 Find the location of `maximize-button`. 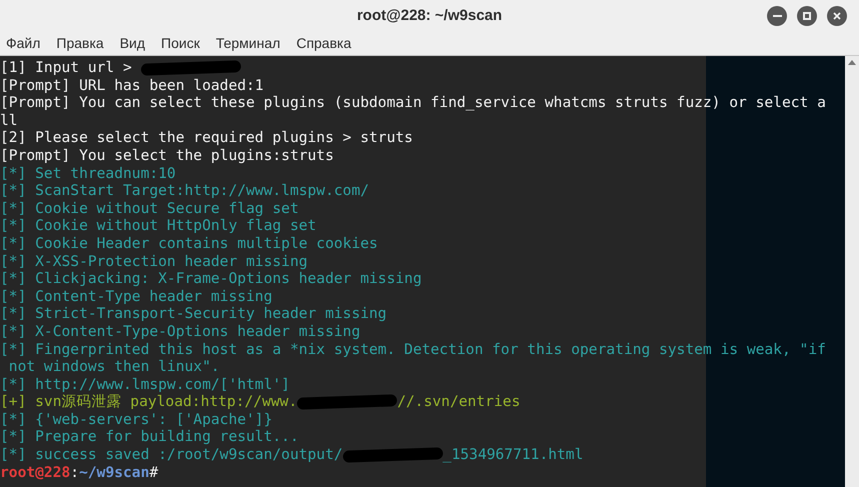

maximize-button is located at coordinates (807, 16).